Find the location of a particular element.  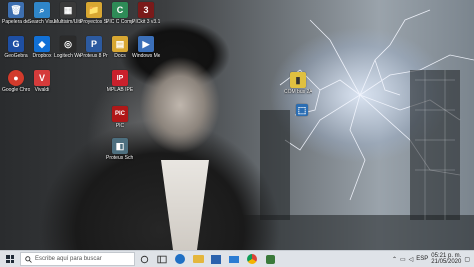

taskbar-search-box: Escribe aquí para buscar is located at coordinates (77, 259).